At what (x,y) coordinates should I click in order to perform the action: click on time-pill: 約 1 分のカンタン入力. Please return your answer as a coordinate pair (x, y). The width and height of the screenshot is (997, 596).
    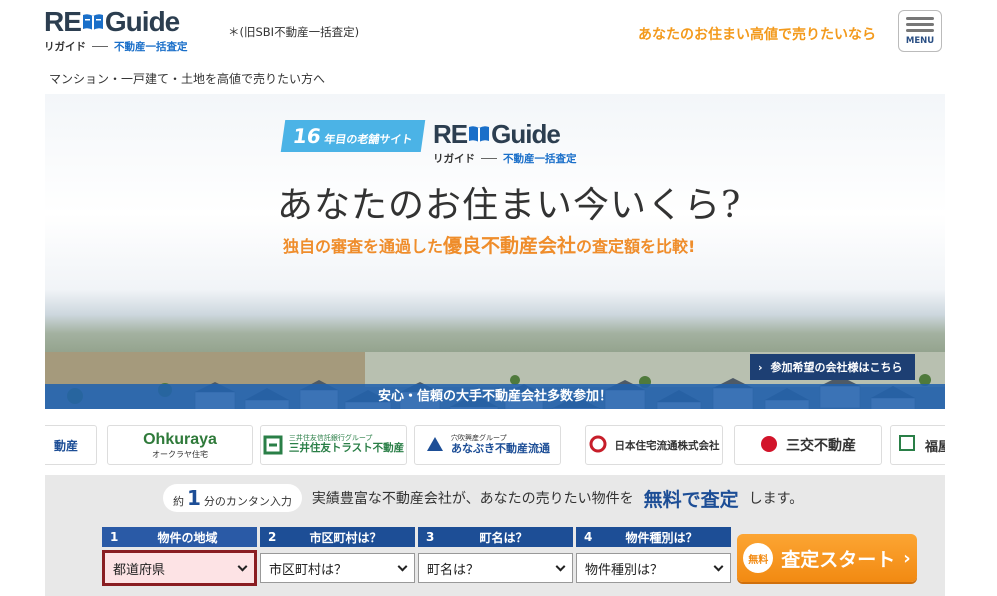
    Looking at the image, I should click on (232, 498).